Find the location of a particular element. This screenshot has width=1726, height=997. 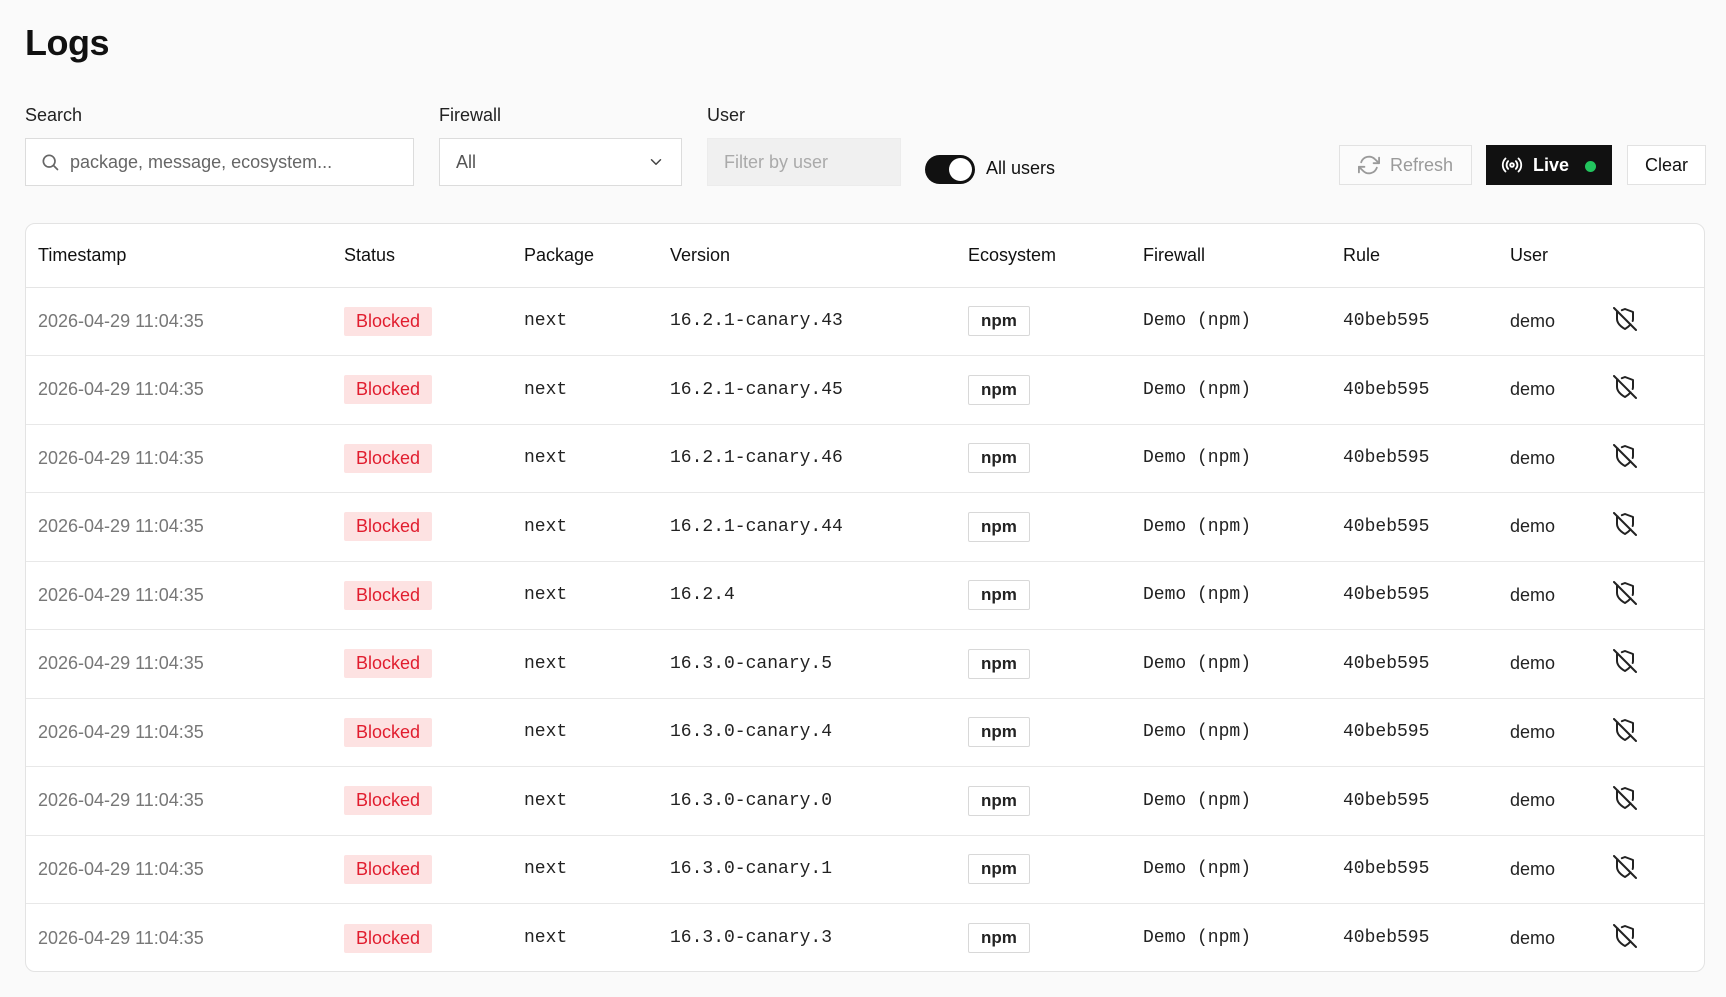

column-header-actions is located at coordinates (1658, 256).